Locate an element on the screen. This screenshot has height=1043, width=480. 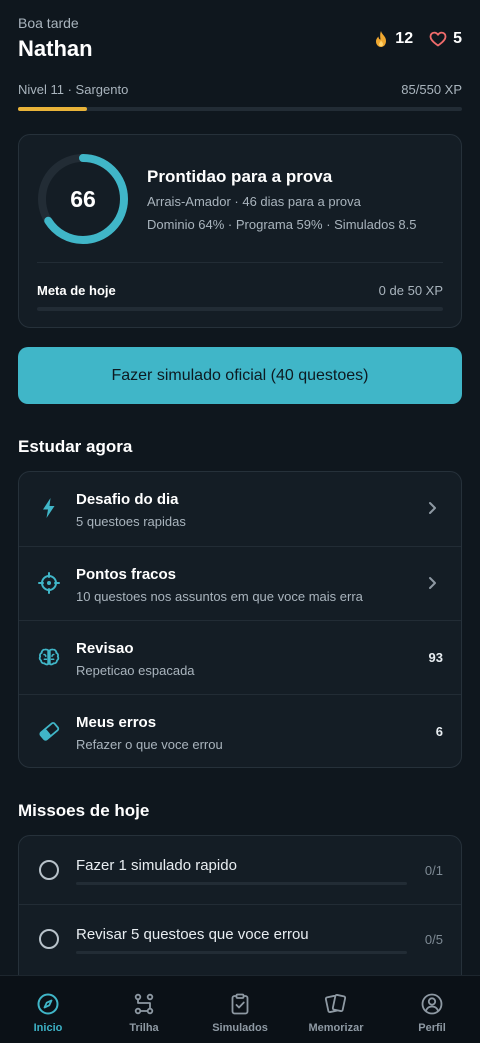
nav-item-inicio: Inicio is located at coordinates (48, 1009).